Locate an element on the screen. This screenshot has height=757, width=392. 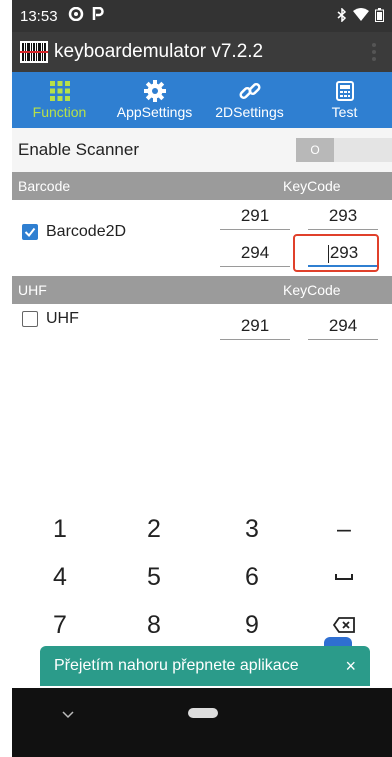
wifi-icon is located at coordinates (361, 16).